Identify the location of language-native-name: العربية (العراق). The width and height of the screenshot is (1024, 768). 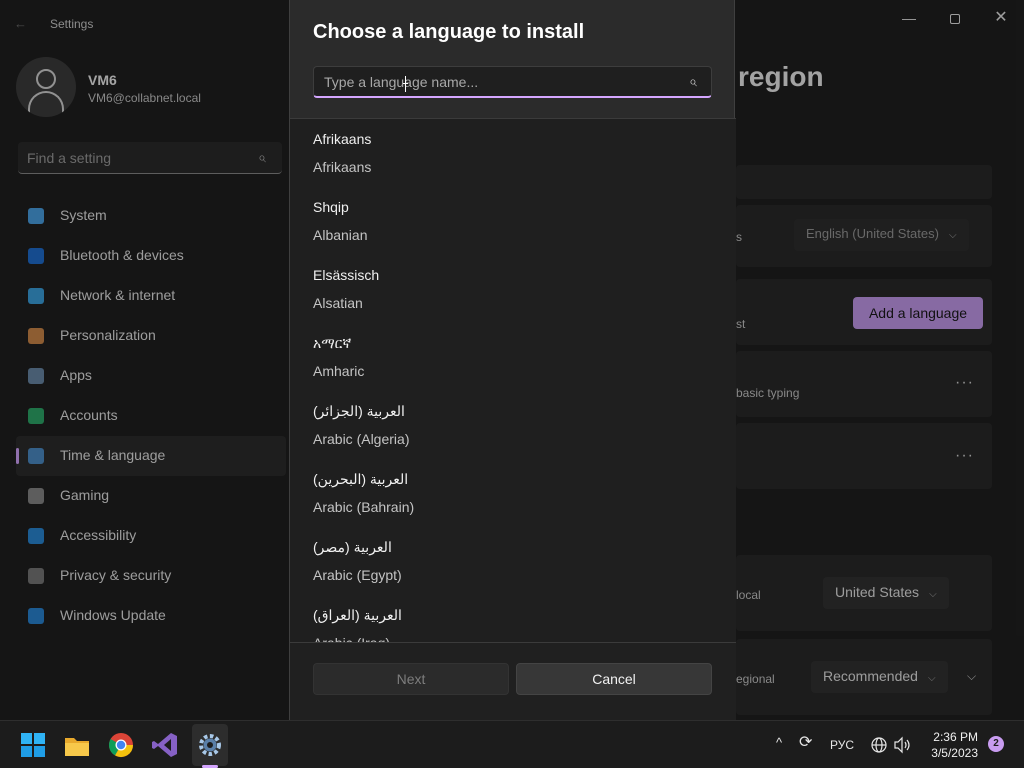
(357, 615).